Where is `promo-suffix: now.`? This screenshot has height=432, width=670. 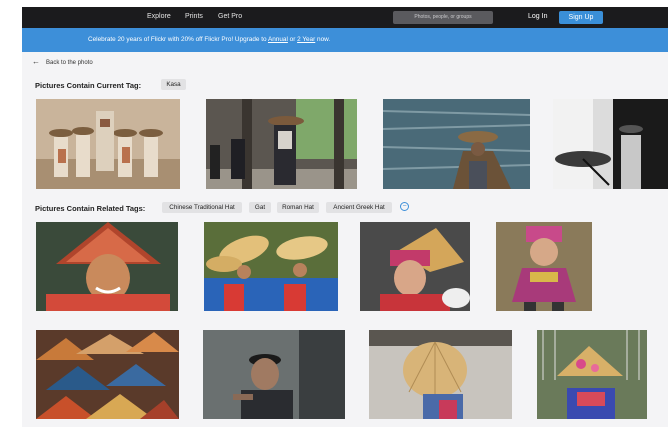 promo-suffix: now. is located at coordinates (323, 39).